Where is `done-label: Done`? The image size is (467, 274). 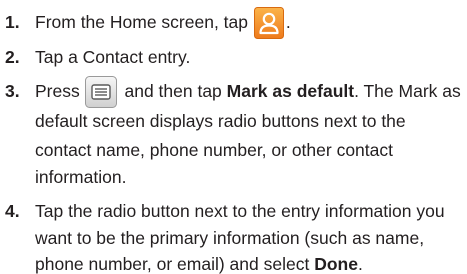 done-label: Done is located at coordinates (336, 264).